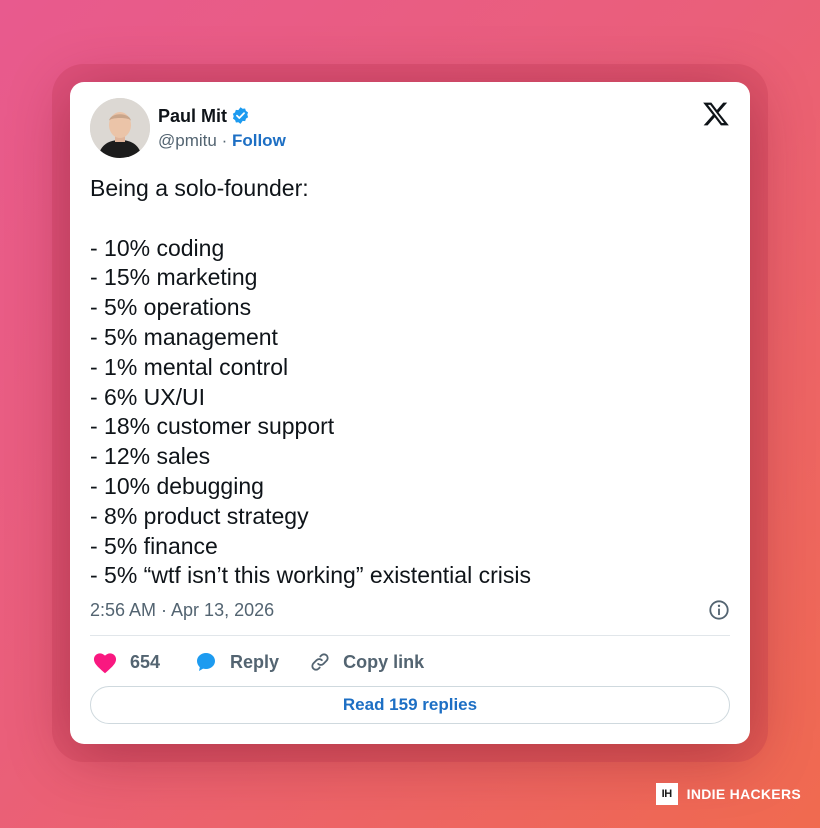 This screenshot has width=820, height=828. Describe the element at coordinates (192, 116) in the screenshot. I see `author-name: Paul Mit` at that location.